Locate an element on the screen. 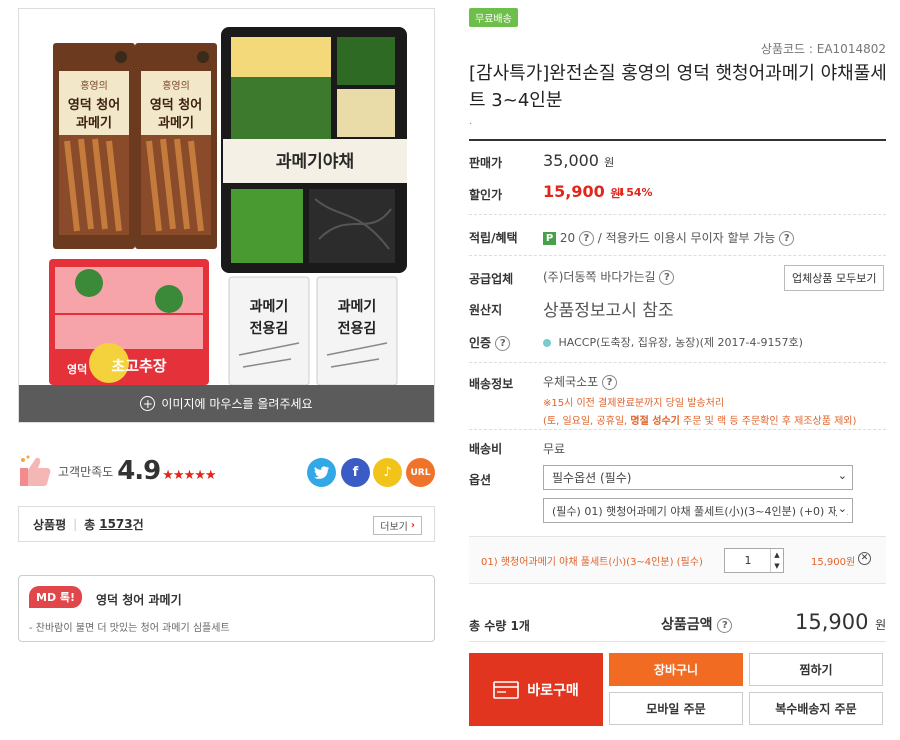 The height and width of the screenshot is (740, 900). cert-row: HACCP(도축장, 집유장, 농장)(제 2017-4-9157호) is located at coordinates (673, 342).